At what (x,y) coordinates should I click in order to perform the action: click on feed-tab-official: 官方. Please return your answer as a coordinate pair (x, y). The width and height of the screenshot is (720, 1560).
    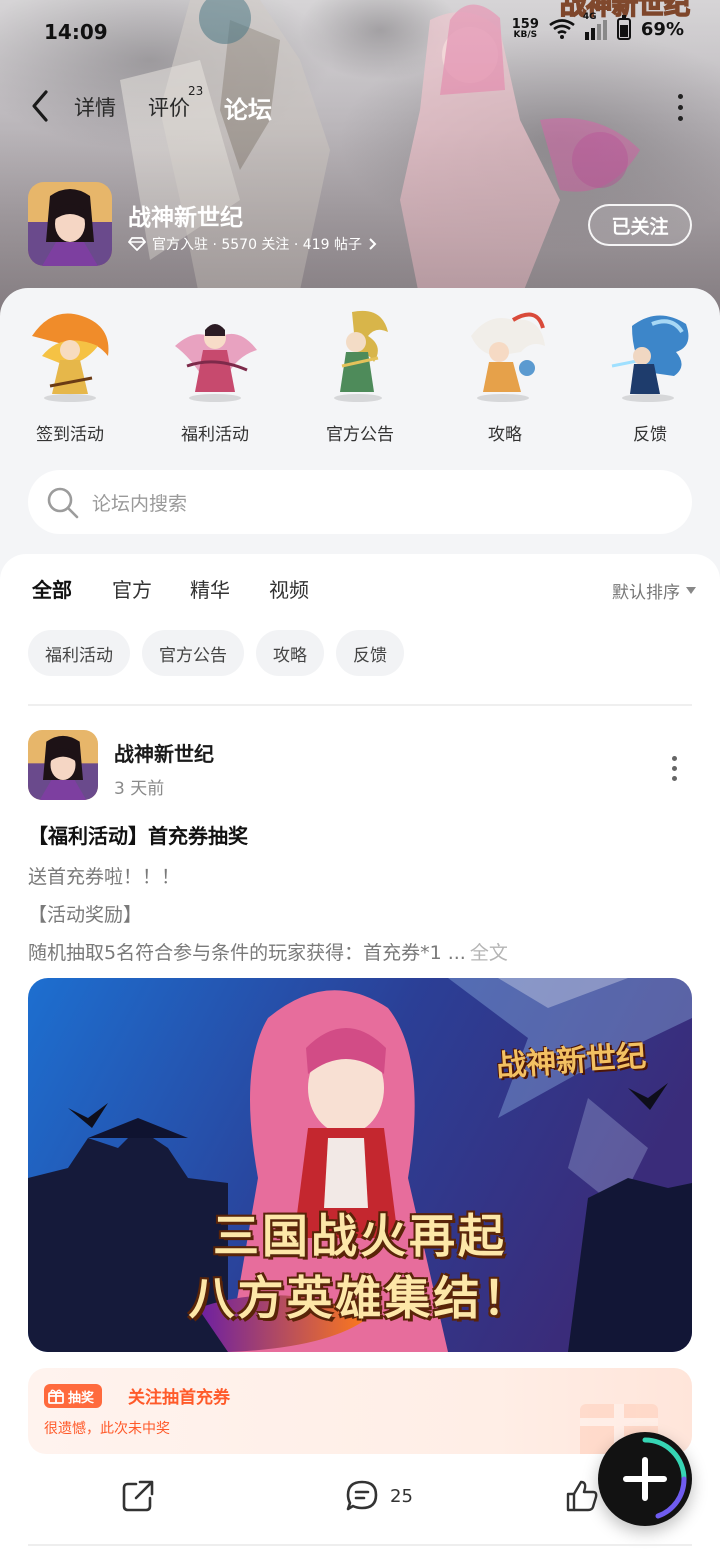
    Looking at the image, I should click on (132, 588).